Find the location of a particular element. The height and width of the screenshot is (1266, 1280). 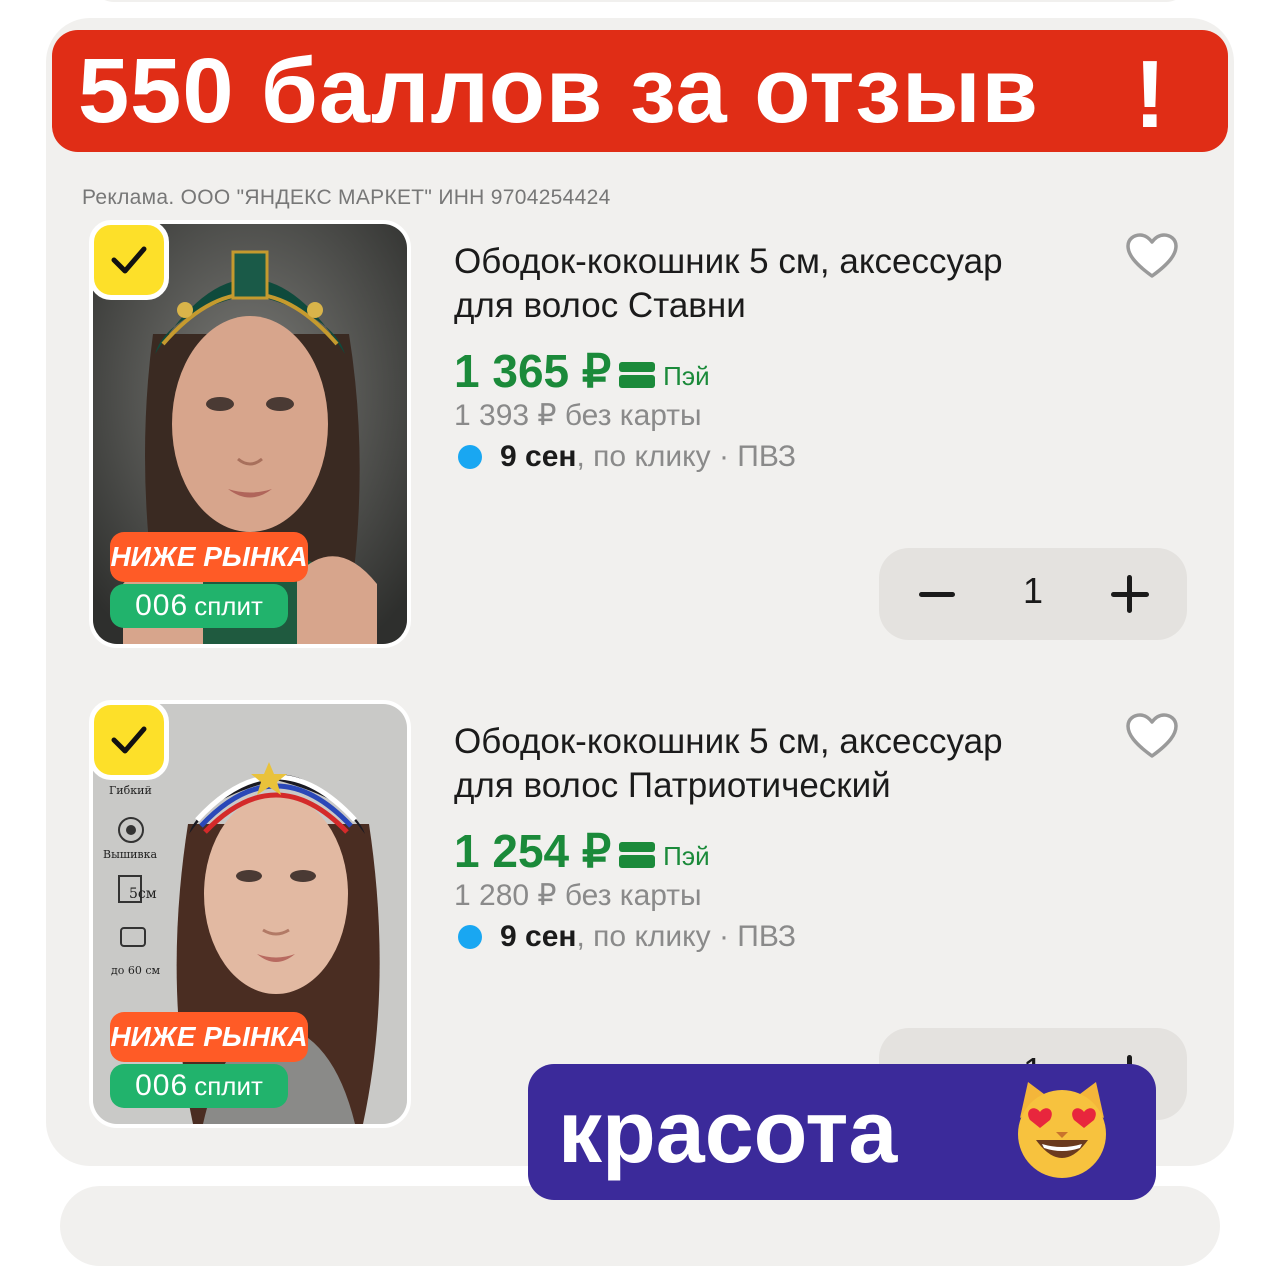

feature-flexible: Гибкий is located at coordinates (130, 790).